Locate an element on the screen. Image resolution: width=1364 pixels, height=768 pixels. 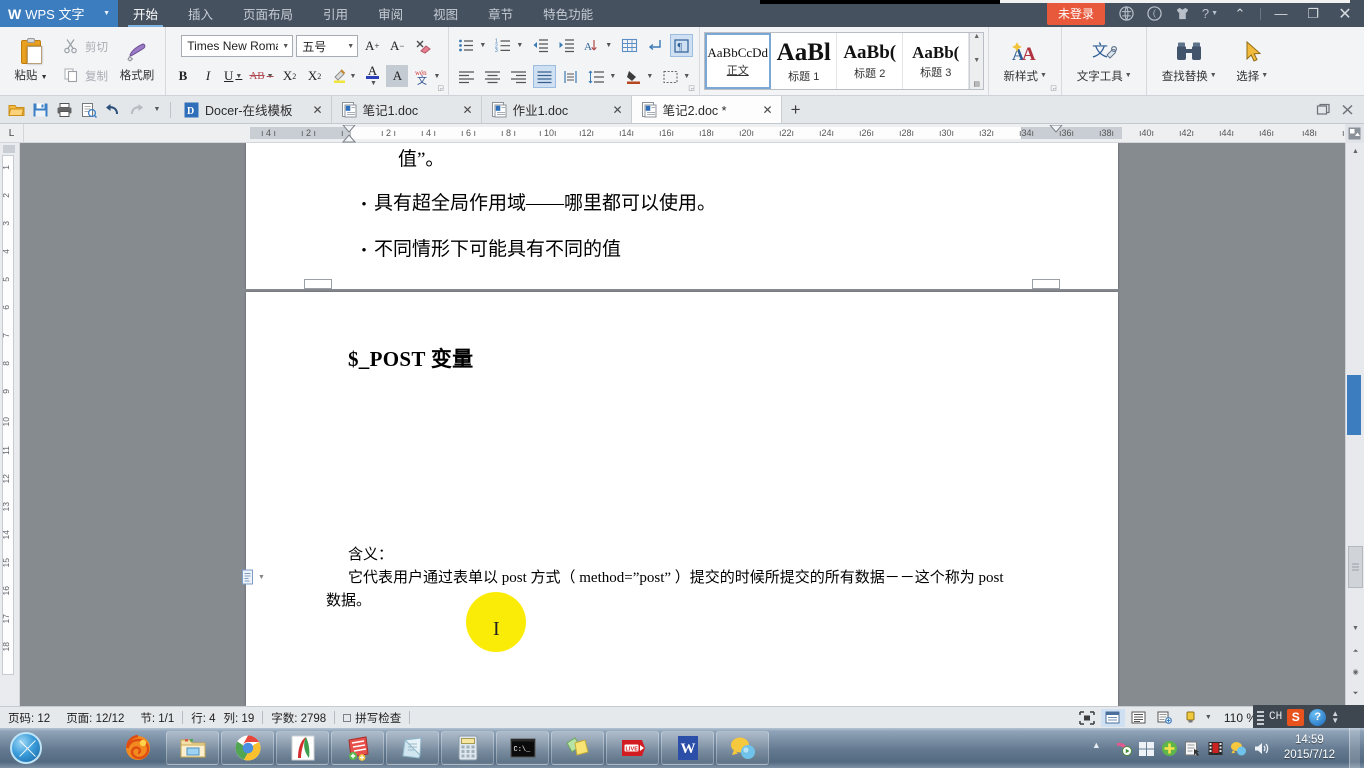
taskbar-item-command-prompt: C:\_ is located at coordinates (522, 748).